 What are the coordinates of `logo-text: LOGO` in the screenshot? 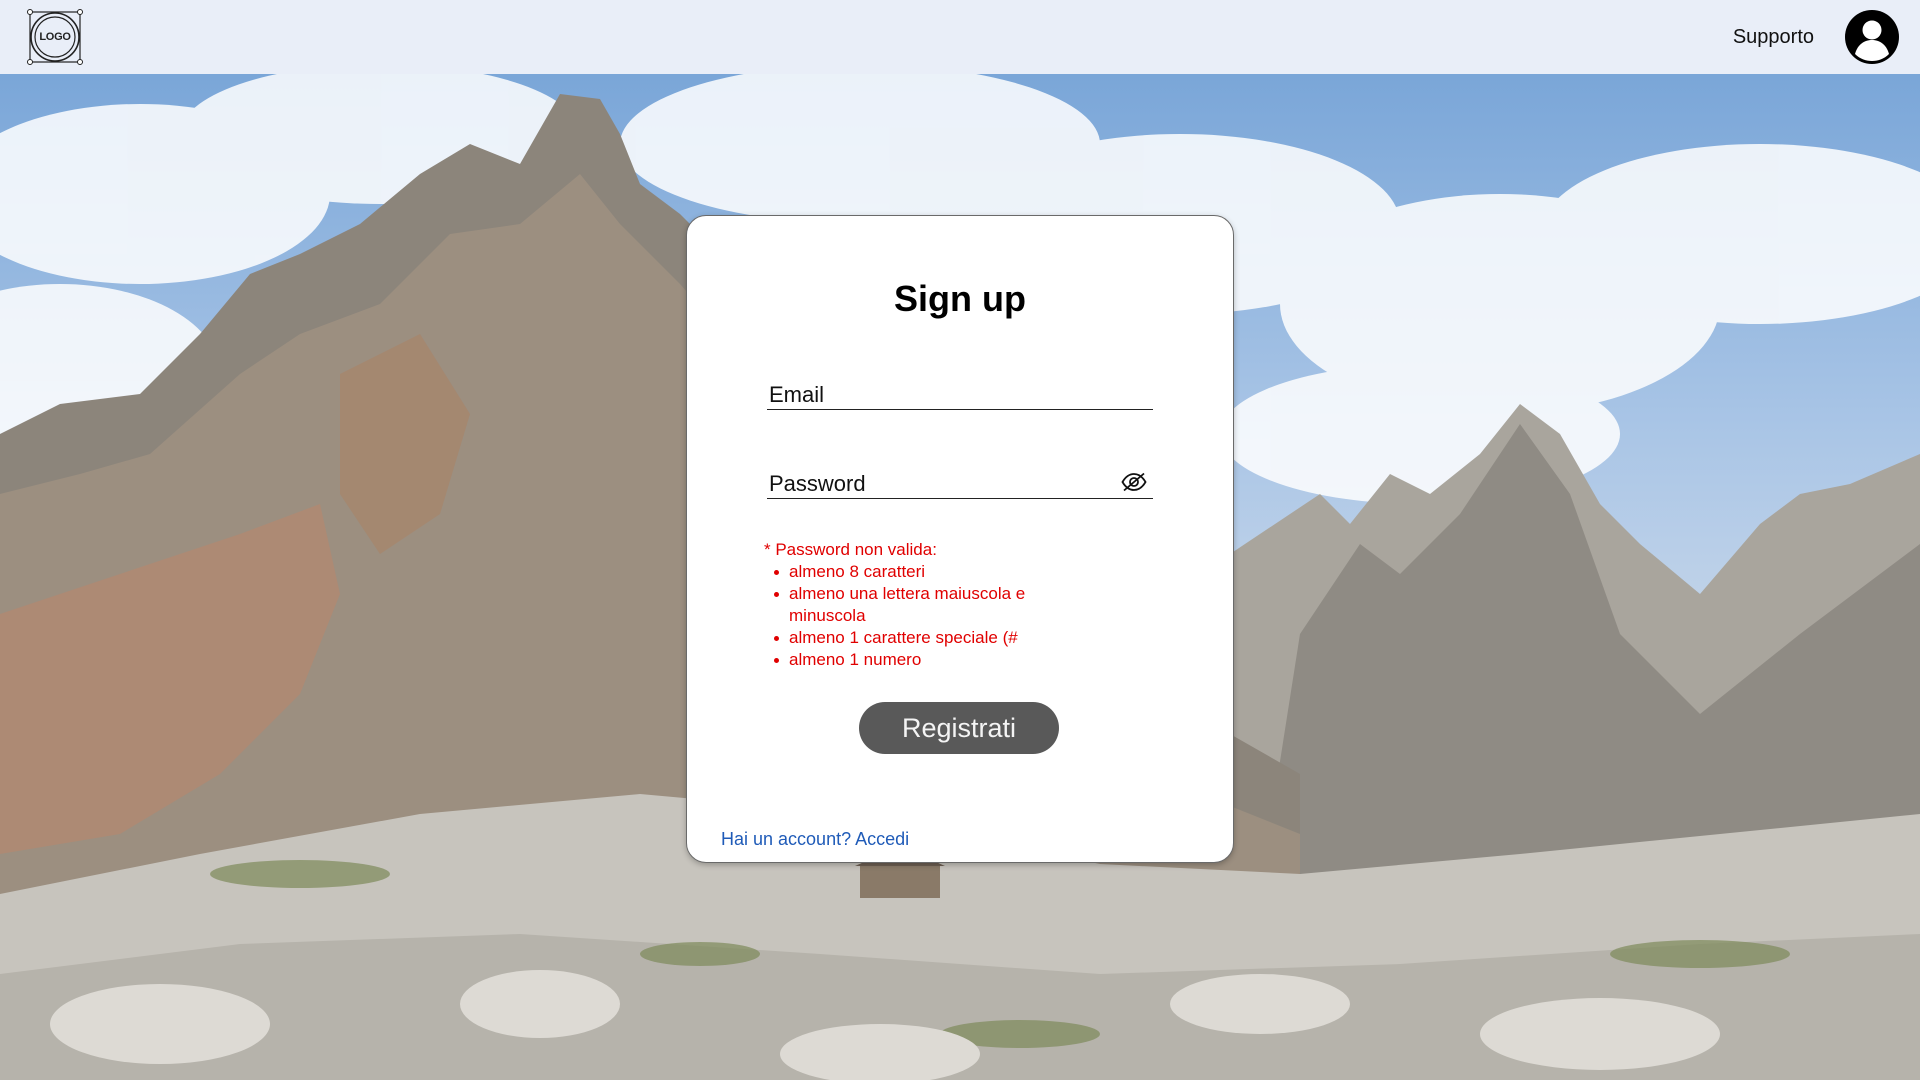 It's located at (55, 37).